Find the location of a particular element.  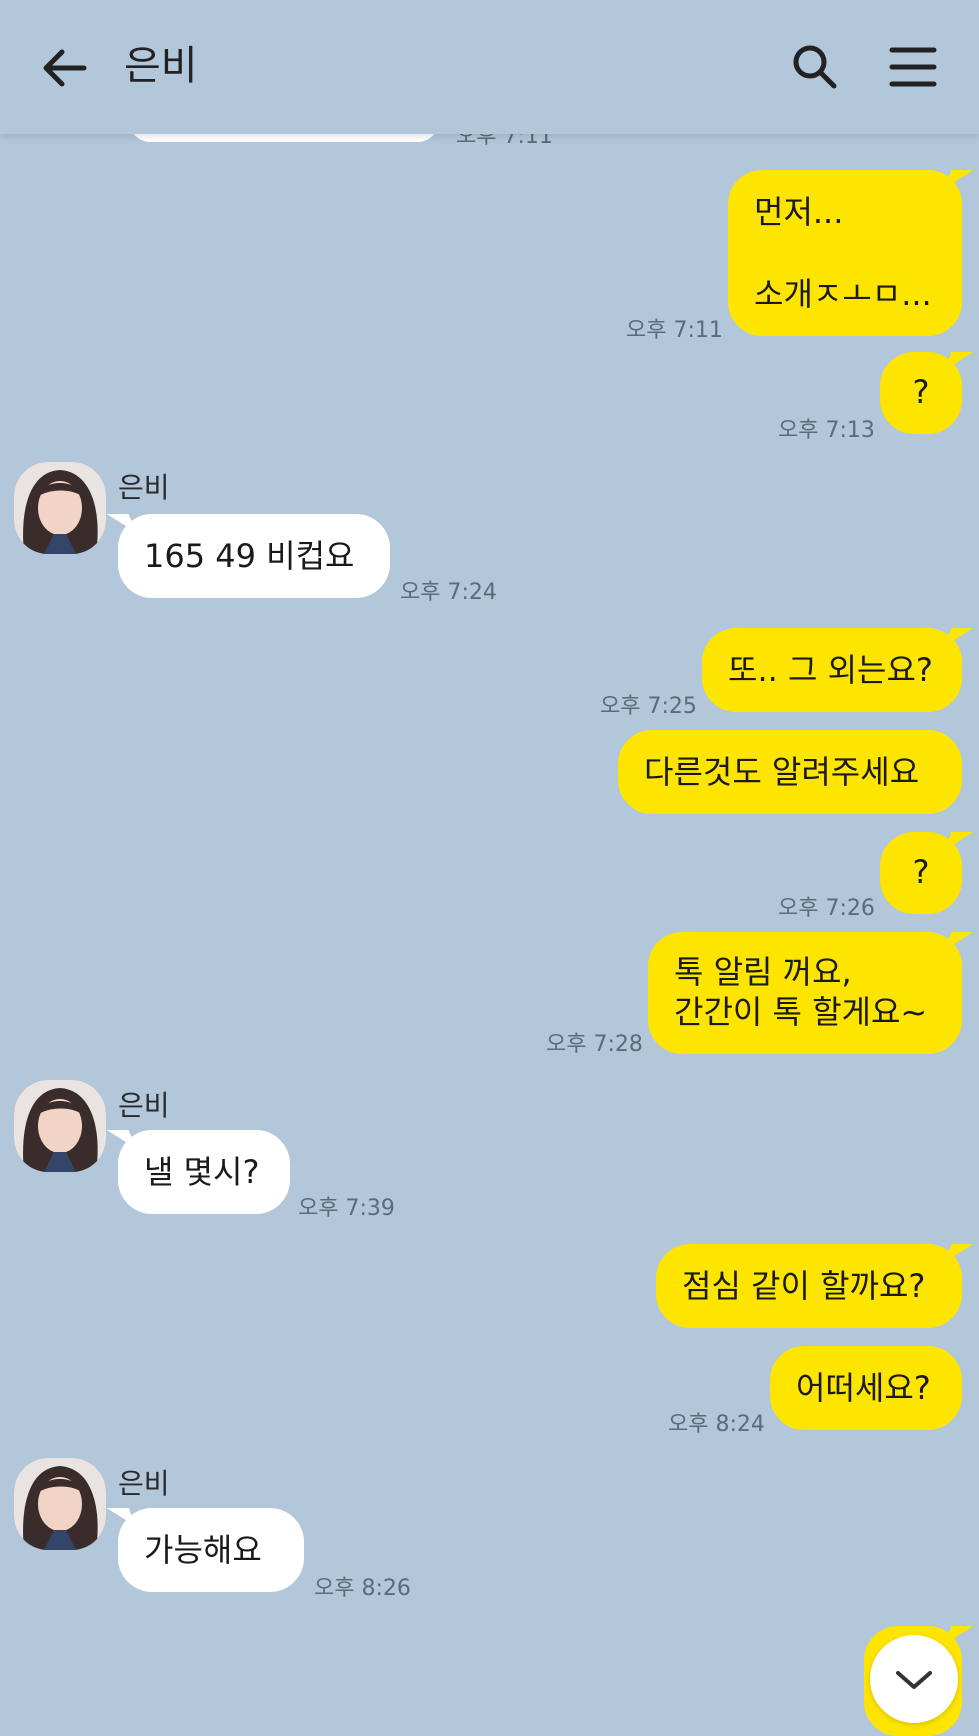

menu-button is located at coordinates (913, 67).